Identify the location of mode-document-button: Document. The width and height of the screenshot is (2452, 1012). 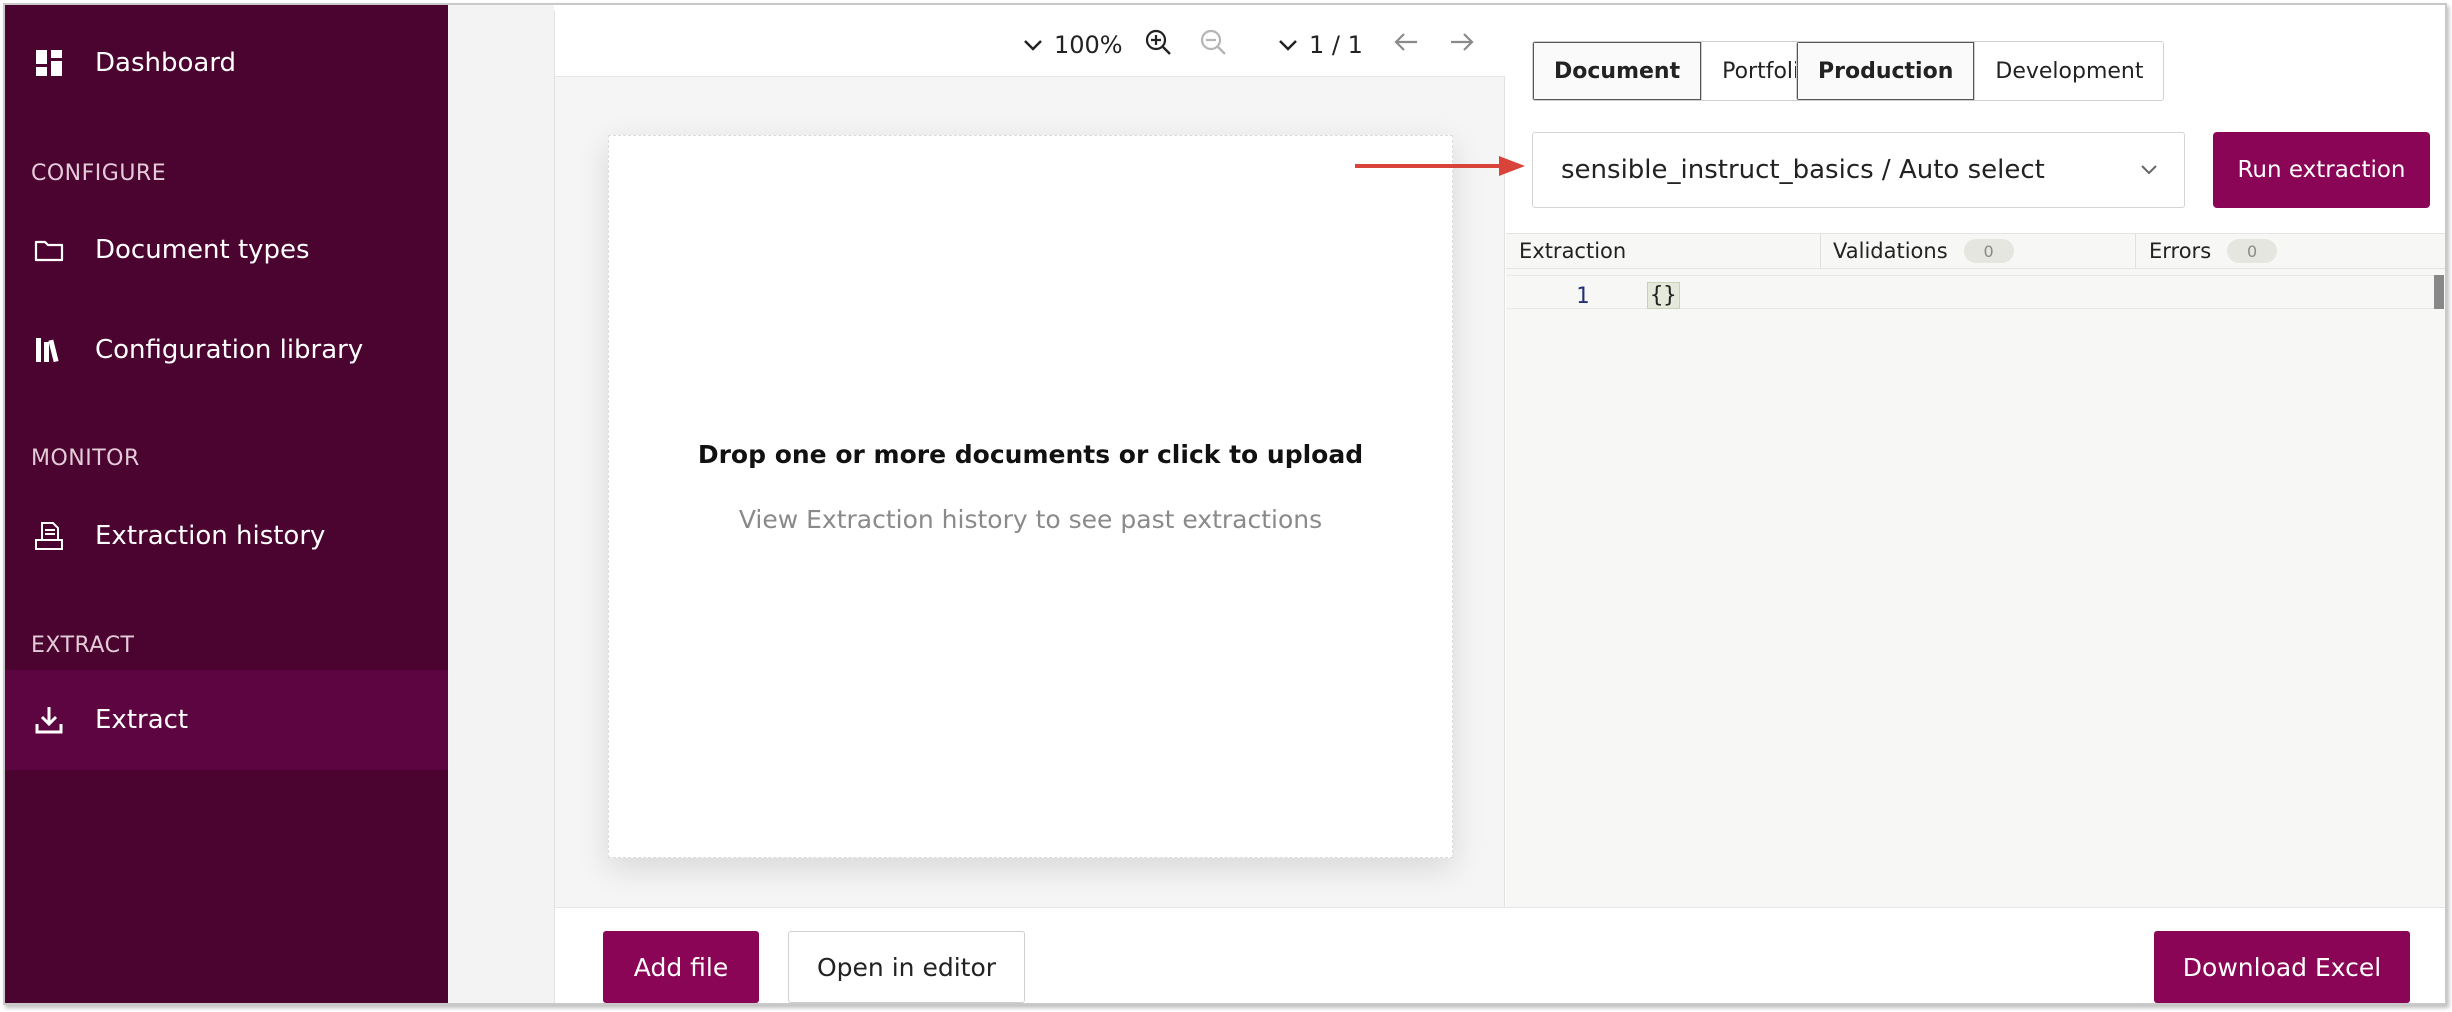
(1617, 71).